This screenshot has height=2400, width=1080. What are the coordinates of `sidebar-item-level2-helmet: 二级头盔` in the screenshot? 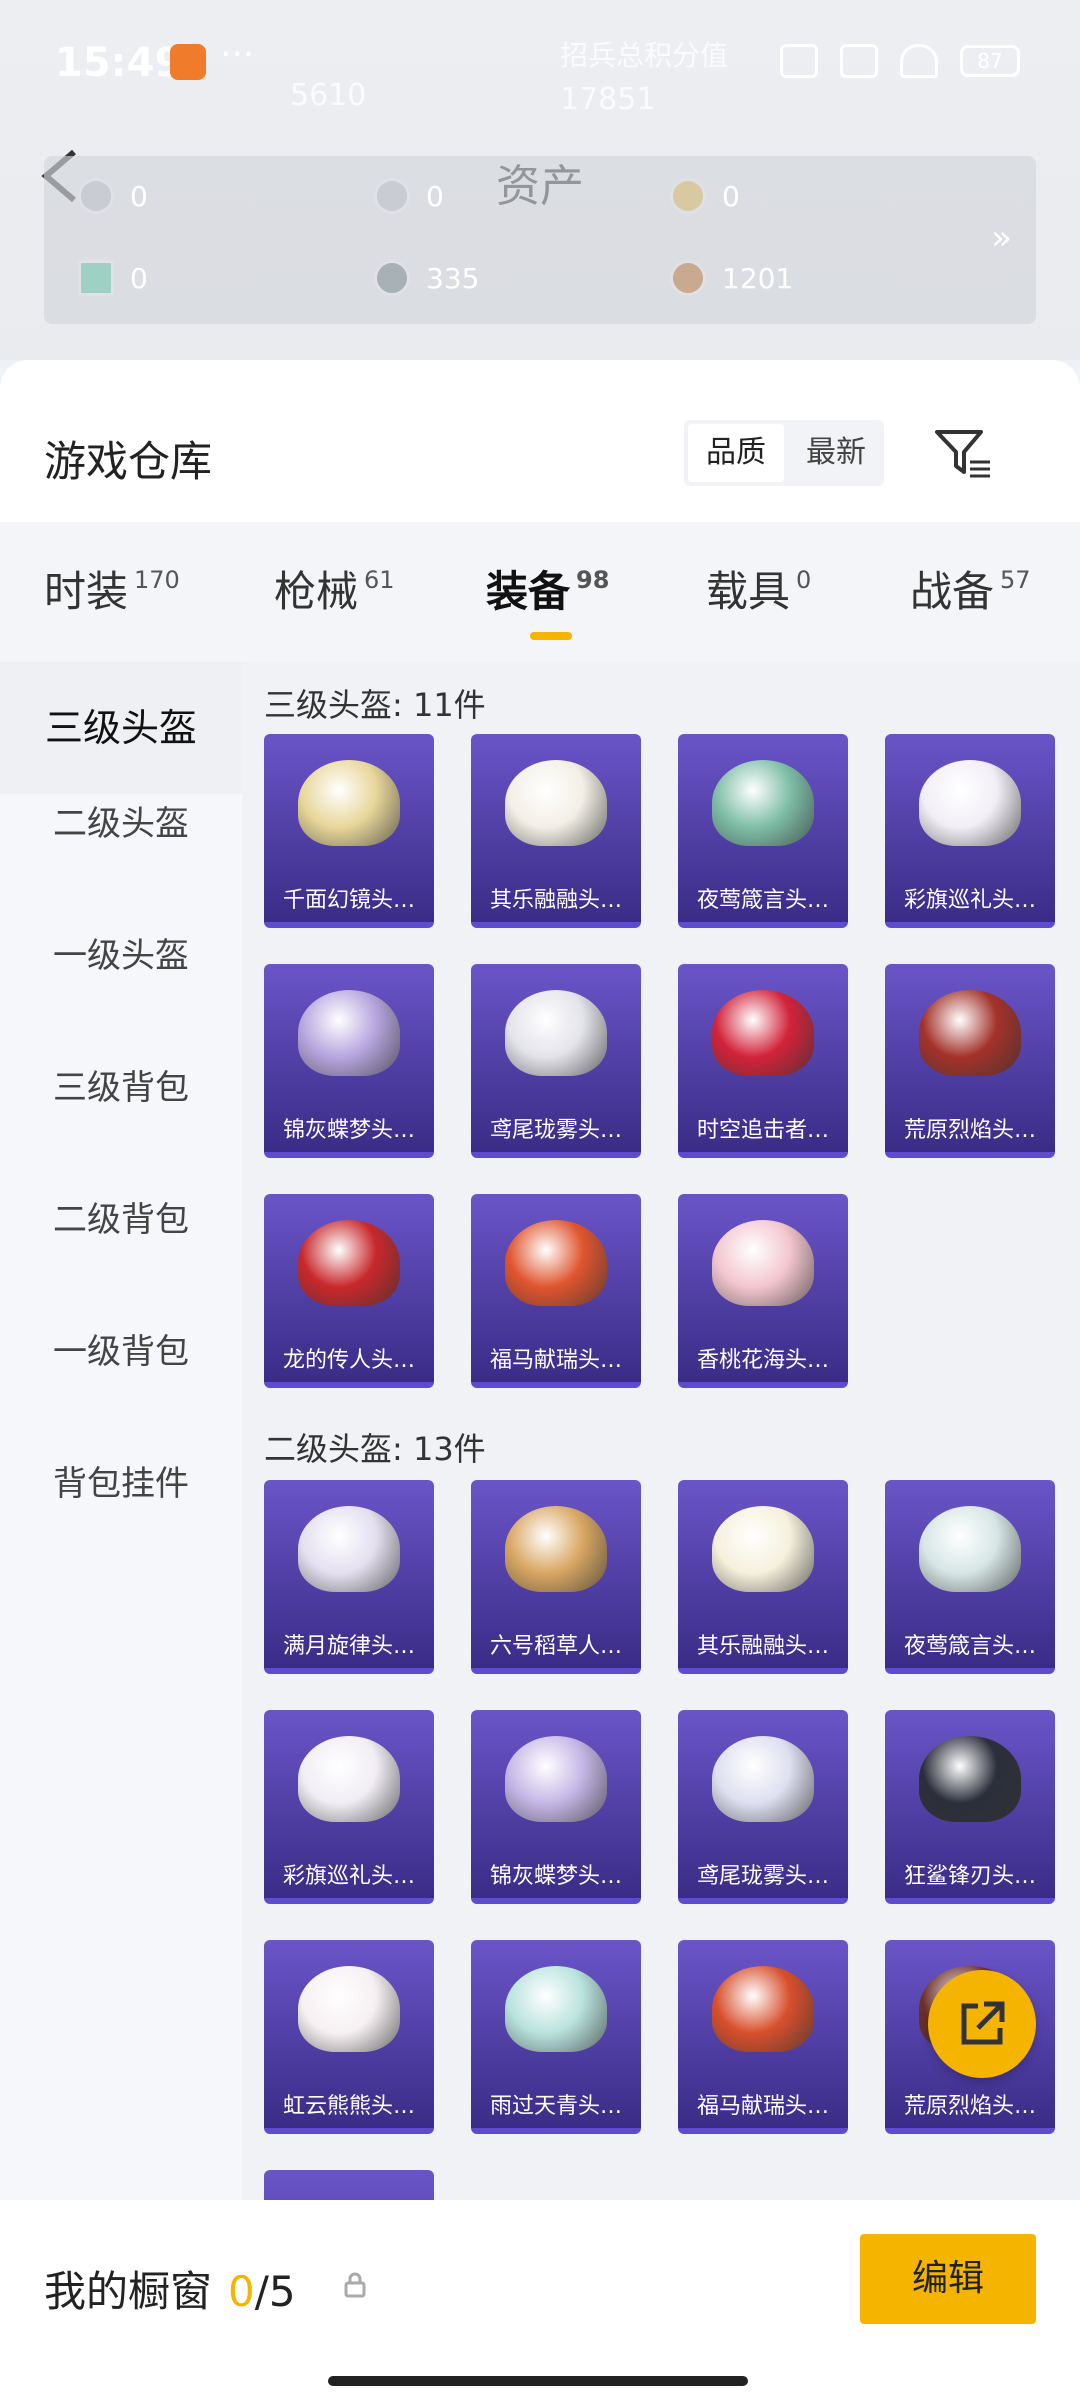 It's located at (121, 820).